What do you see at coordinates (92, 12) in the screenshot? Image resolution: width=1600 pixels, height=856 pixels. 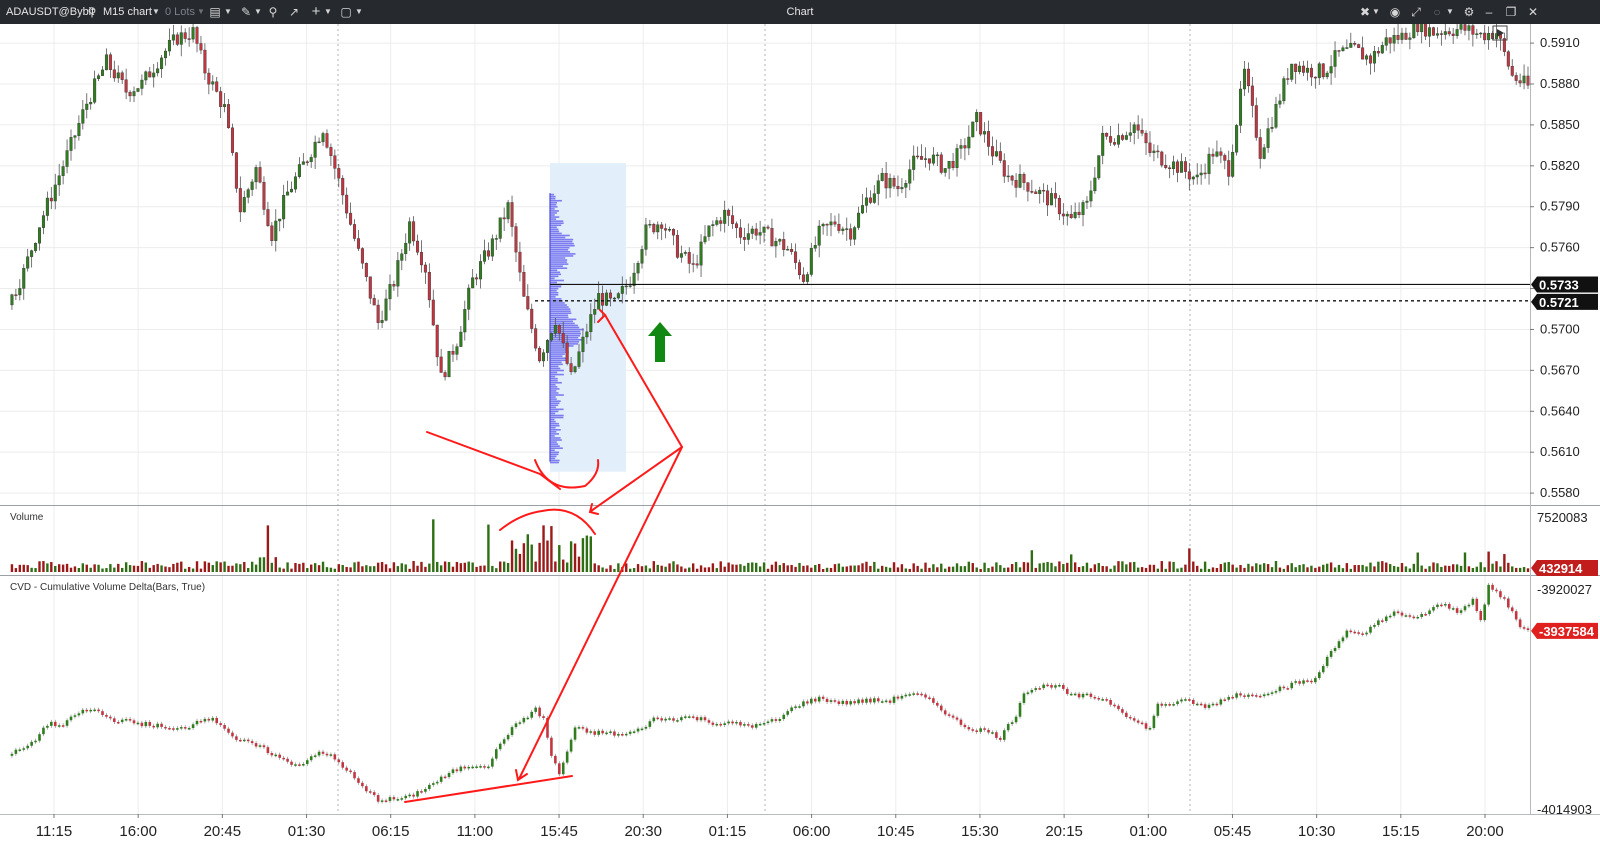 I see `search-icon: ⚲` at bounding box center [92, 12].